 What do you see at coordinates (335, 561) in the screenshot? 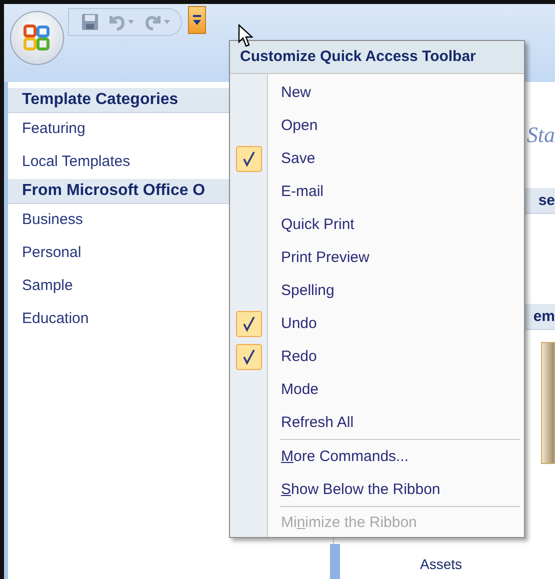
I see `scroll-track` at bounding box center [335, 561].